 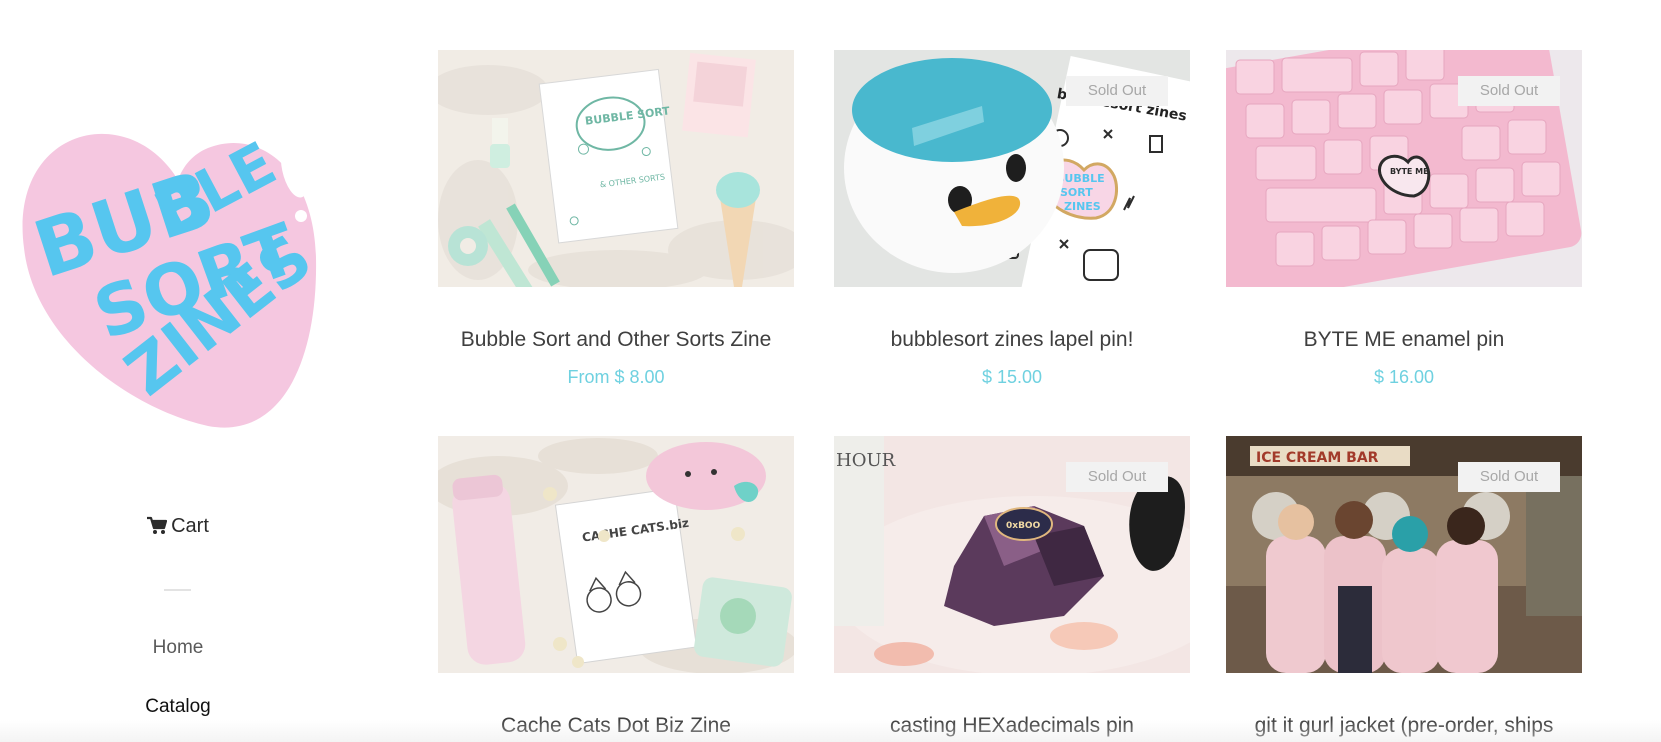 What do you see at coordinates (1076, 192) in the screenshot?
I see `svg-text: SORT` at bounding box center [1076, 192].